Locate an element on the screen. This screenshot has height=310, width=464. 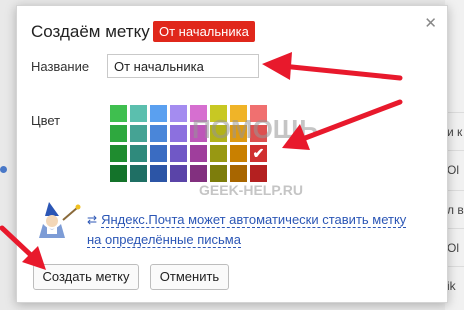
unread-dot is located at coordinates (3, 169).